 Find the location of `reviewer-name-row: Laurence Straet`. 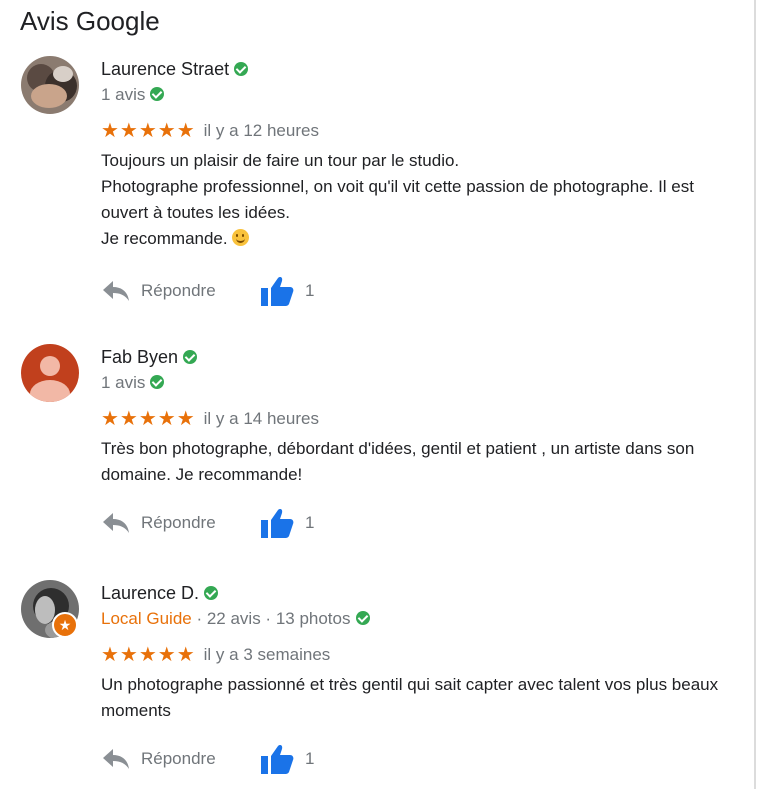

reviewer-name-row: Laurence Straet is located at coordinates (420, 69).